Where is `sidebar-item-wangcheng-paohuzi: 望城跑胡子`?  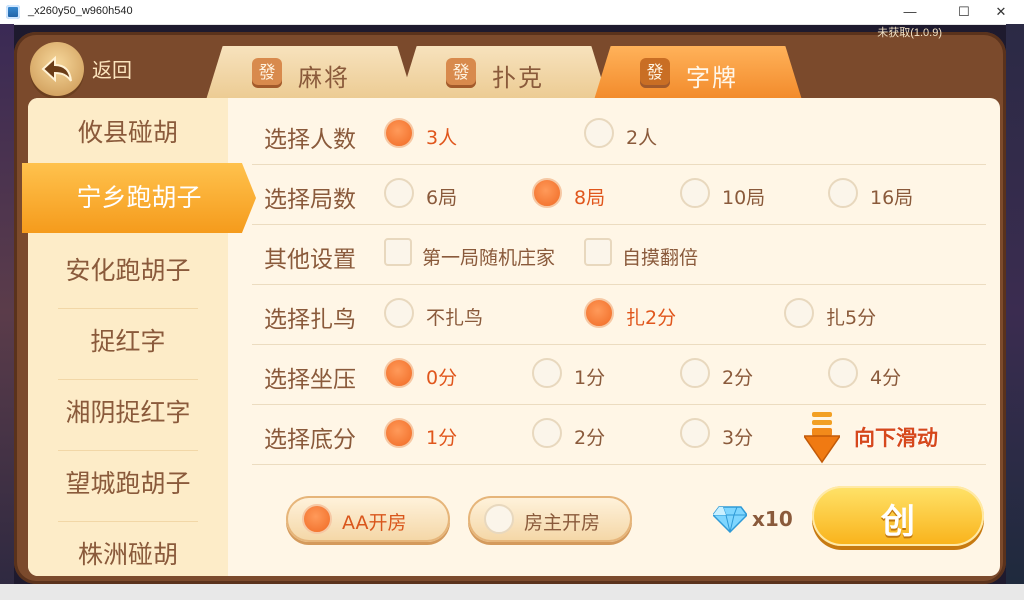 sidebar-item-wangcheng-paohuzi: 望城跑胡子 is located at coordinates (128, 484).